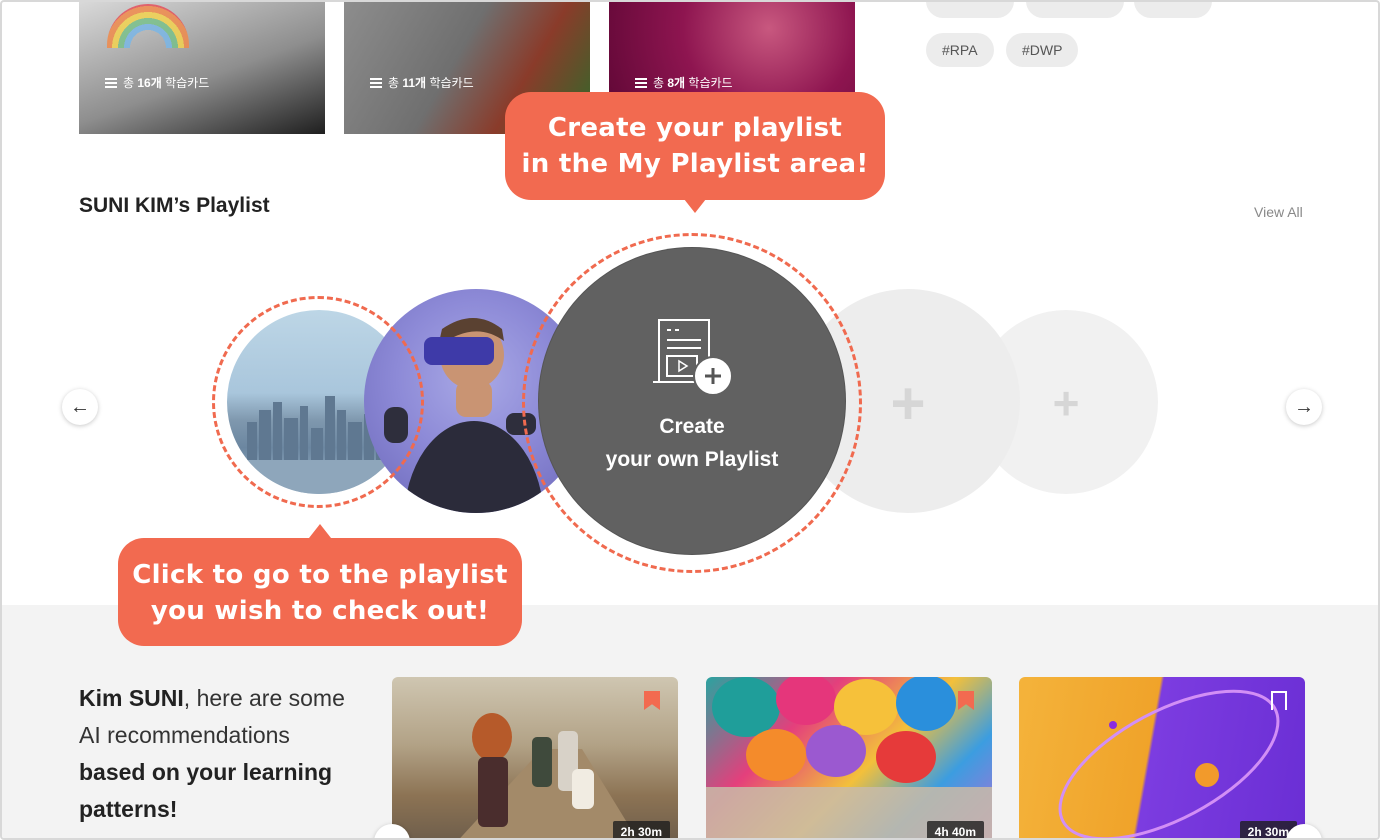 The image size is (1380, 840). Describe the element at coordinates (695, 128) in the screenshot. I see `callout-create-line-1: Create your playlist` at that location.